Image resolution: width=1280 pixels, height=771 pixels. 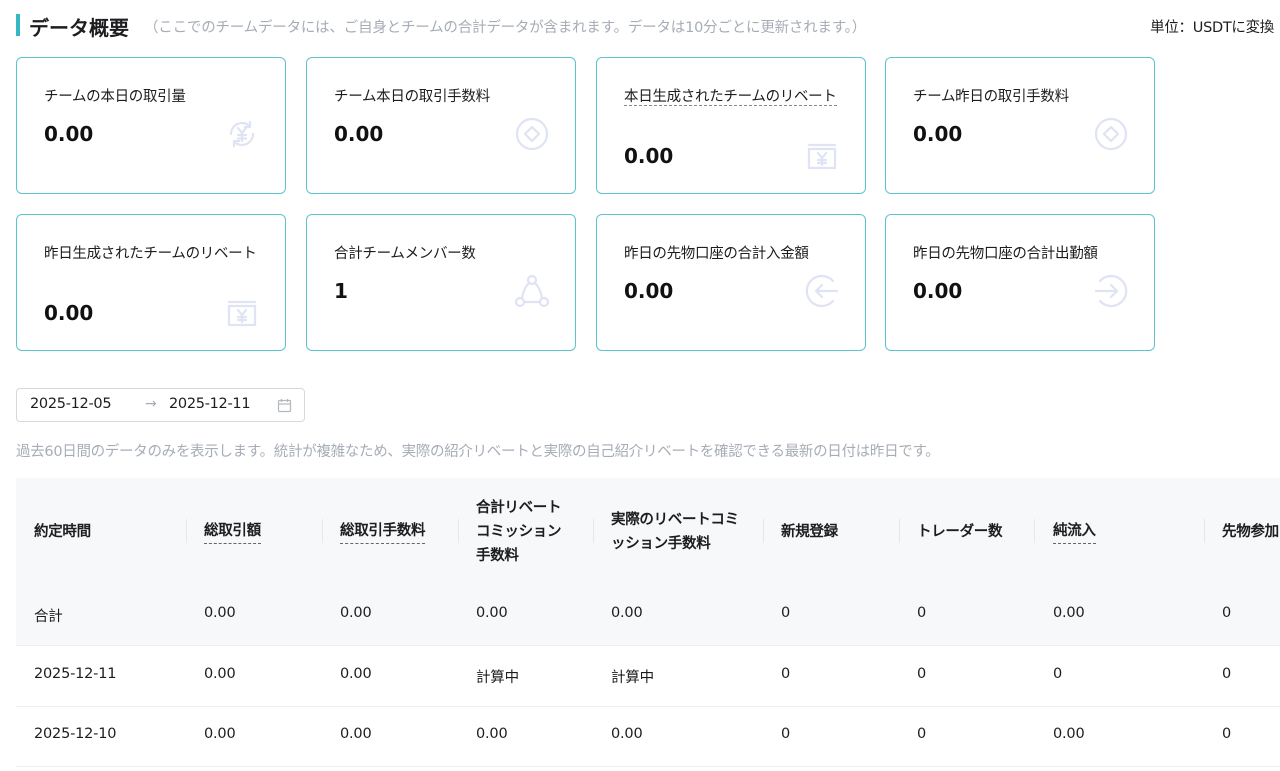 I want to click on column-header-label: 約定時間, so click(x=62, y=531).